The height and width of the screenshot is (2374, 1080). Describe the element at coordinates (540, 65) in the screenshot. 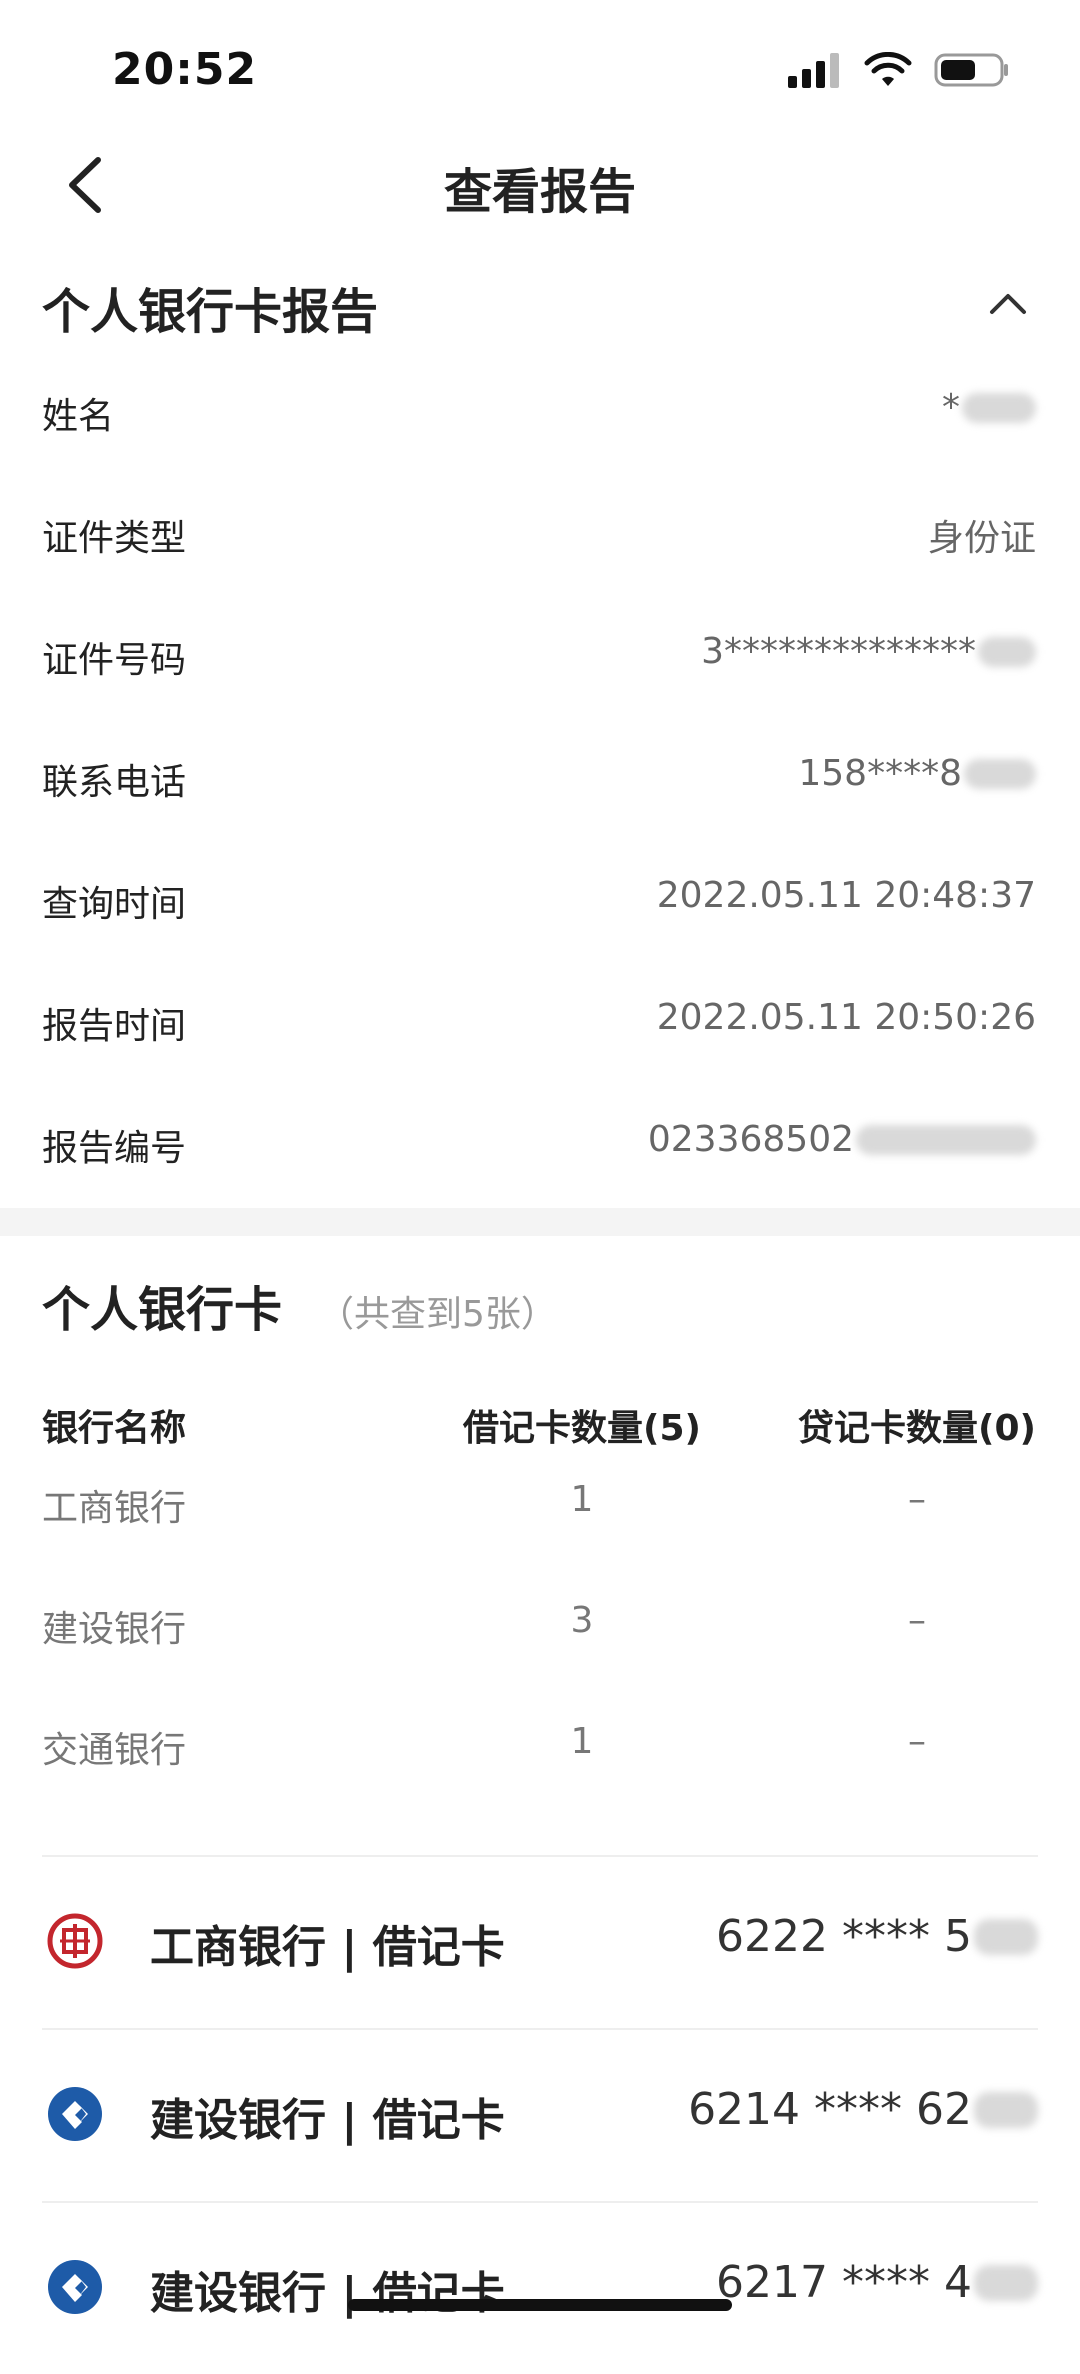

I see `status-bar: 20:52` at that location.